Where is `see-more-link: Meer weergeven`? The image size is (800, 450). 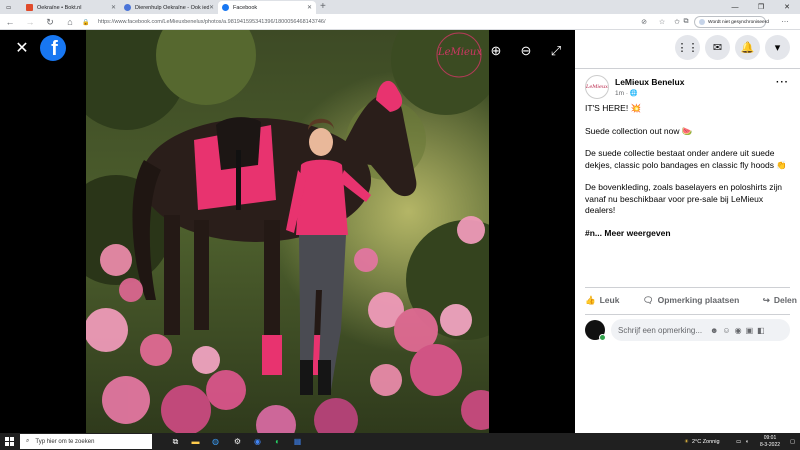 see-more-link: Meer weergeven is located at coordinates (637, 233).